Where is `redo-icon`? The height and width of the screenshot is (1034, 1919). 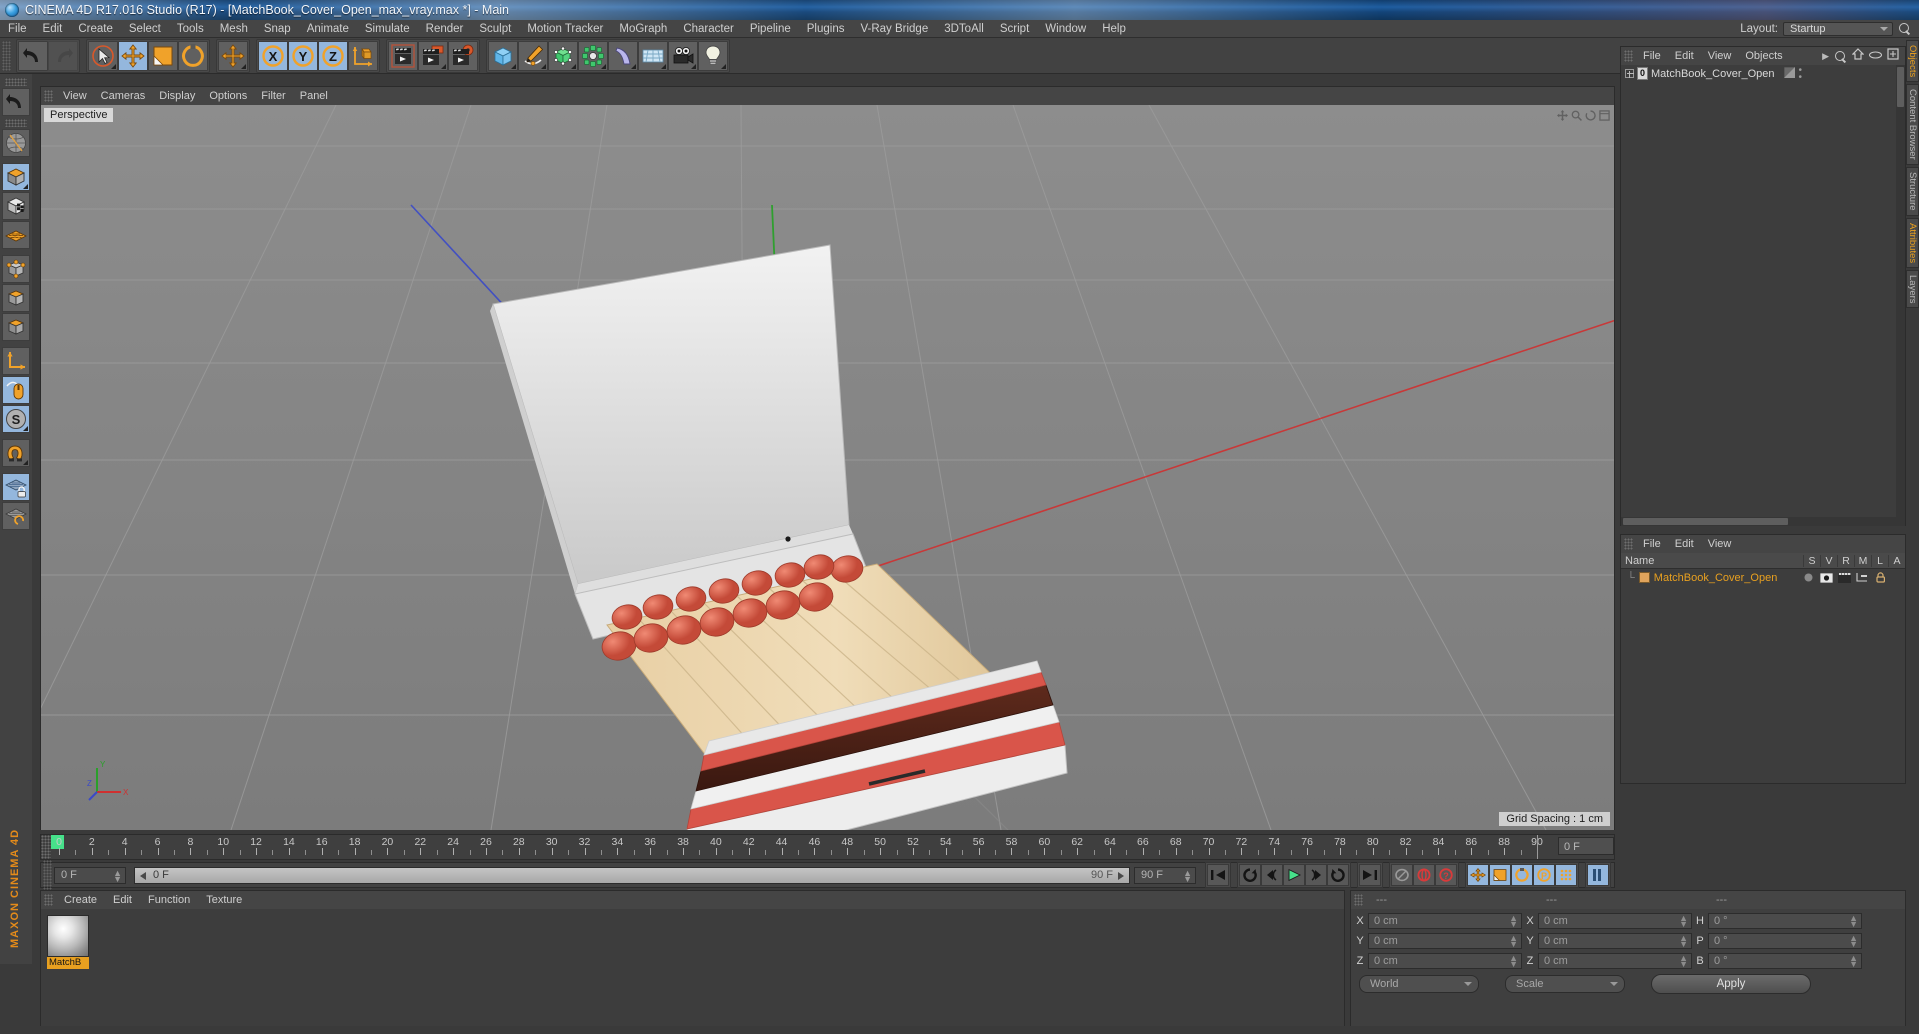 redo-icon is located at coordinates (63, 55).